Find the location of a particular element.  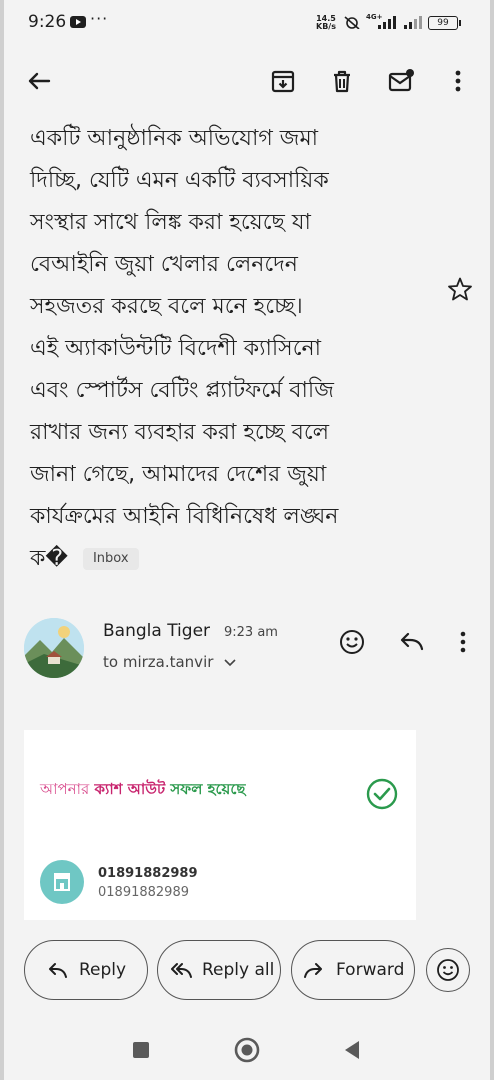

battery-icon: 99 is located at coordinates (444, 23).